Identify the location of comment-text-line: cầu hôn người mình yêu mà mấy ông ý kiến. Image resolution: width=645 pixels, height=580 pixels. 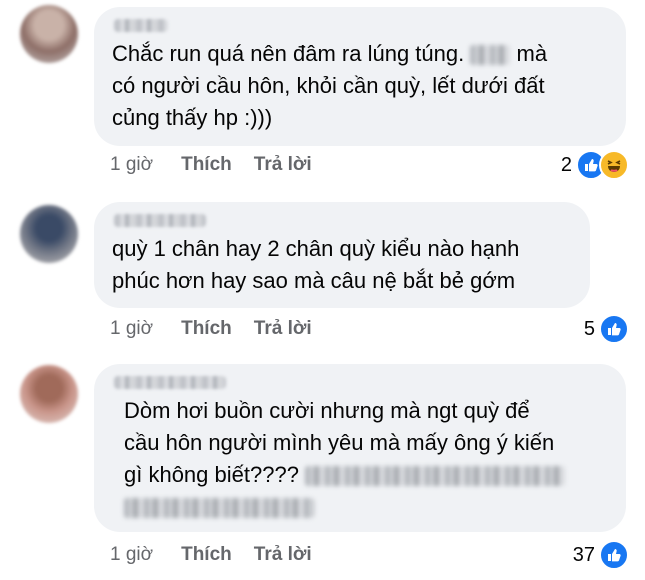
(339, 442).